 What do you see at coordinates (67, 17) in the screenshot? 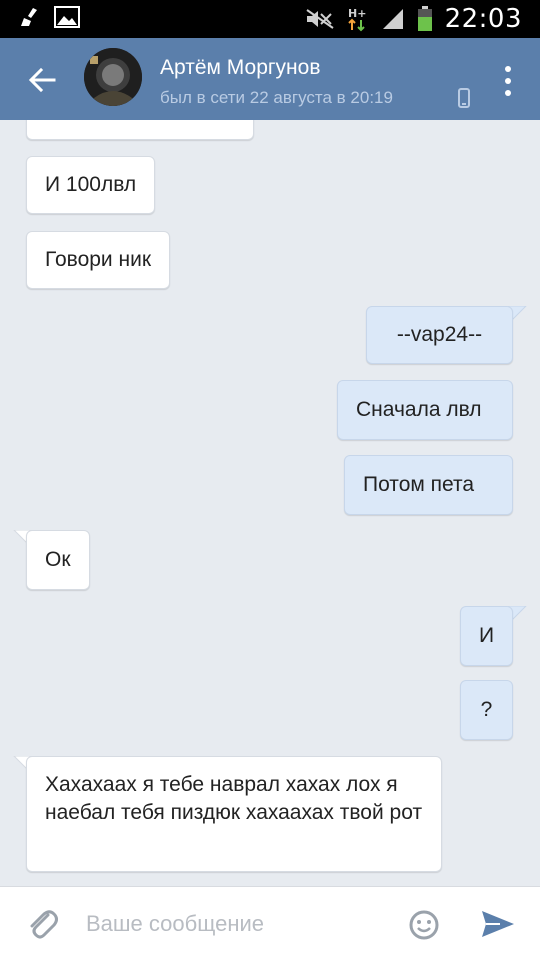
I see `image-icon` at bounding box center [67, 17].